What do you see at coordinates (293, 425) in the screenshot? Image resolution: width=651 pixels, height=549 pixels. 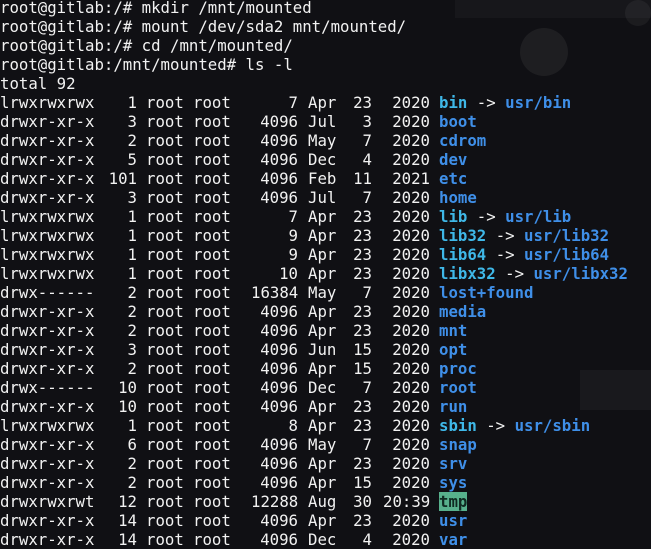 I see `file-size: 8` at bounding box center [293, 425].